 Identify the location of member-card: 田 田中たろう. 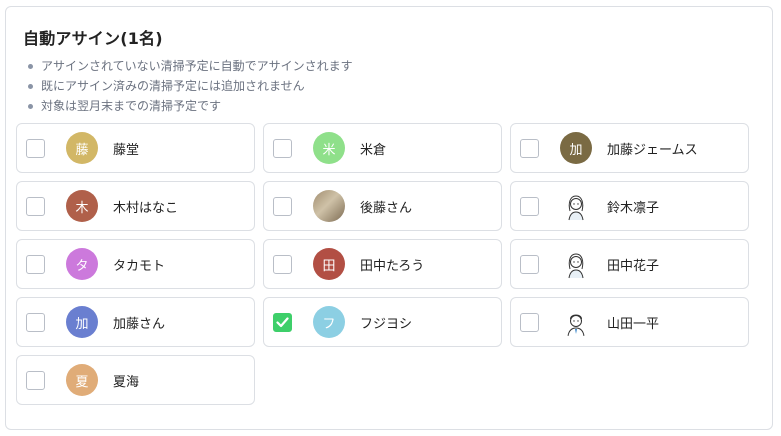
(382, 264).